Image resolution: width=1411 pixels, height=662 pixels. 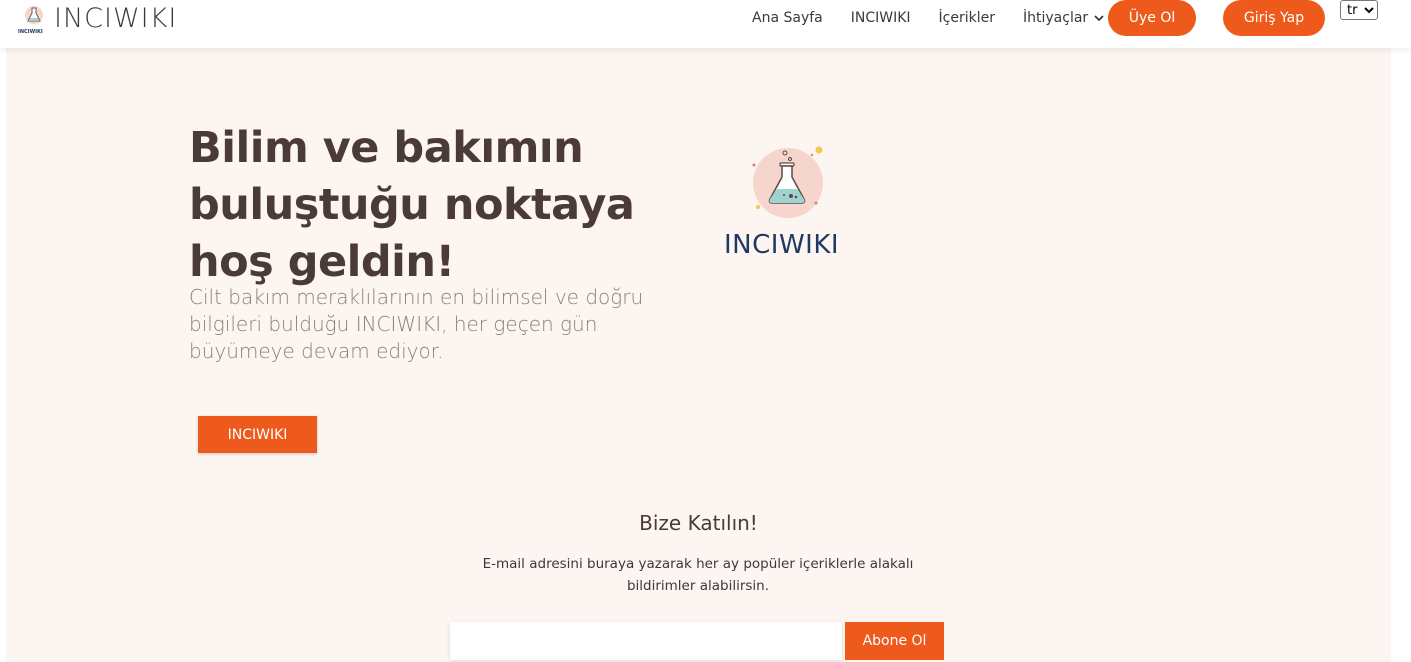 What do you see at coordinates (1152, 18) in the screenshot?
I see `signup-button: Üye Ol` at bounding box center [1152, 18].